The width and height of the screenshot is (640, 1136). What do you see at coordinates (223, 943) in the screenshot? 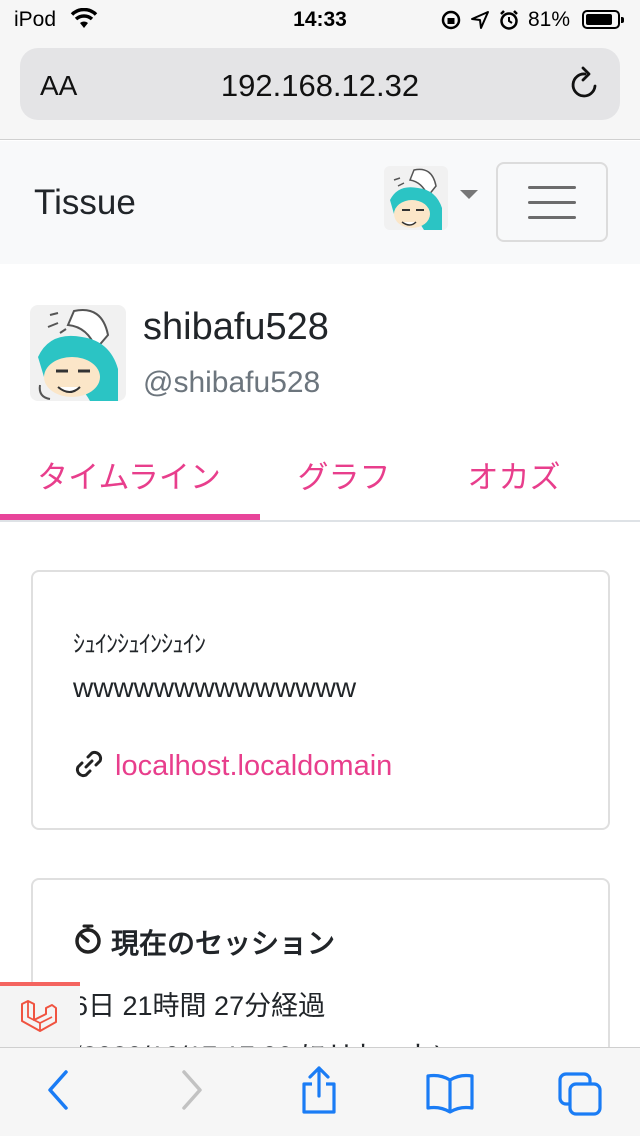
I see `session-title: 現在のセッション` at bounding box center [223, 943].